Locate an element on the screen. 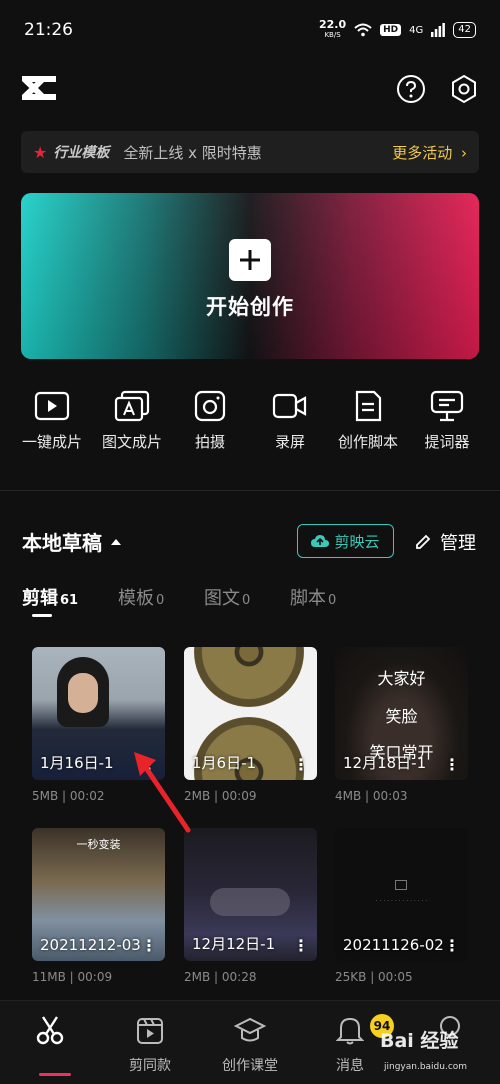 This screenshot has height=1084, width=500. tab-image-text: 图文 0 is located at coordinates (227, 597).